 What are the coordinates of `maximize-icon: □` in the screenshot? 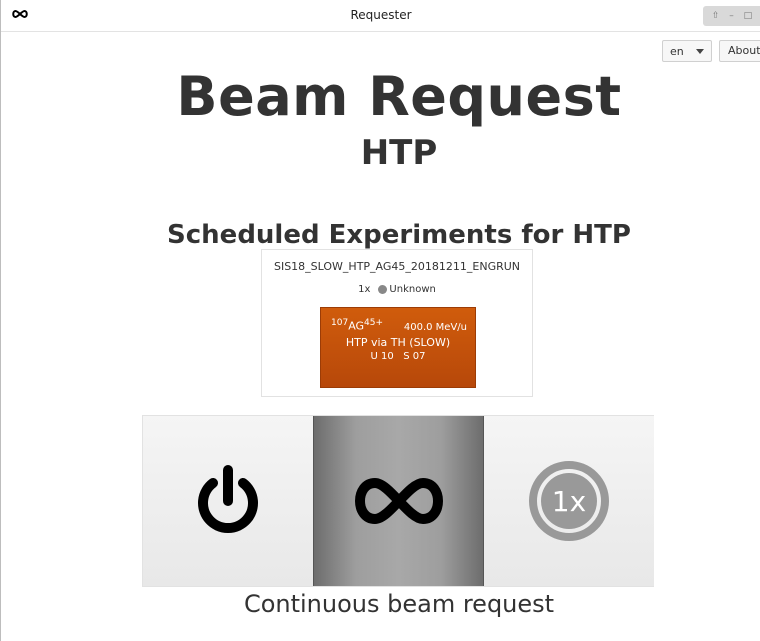 It's located at (748, 16).